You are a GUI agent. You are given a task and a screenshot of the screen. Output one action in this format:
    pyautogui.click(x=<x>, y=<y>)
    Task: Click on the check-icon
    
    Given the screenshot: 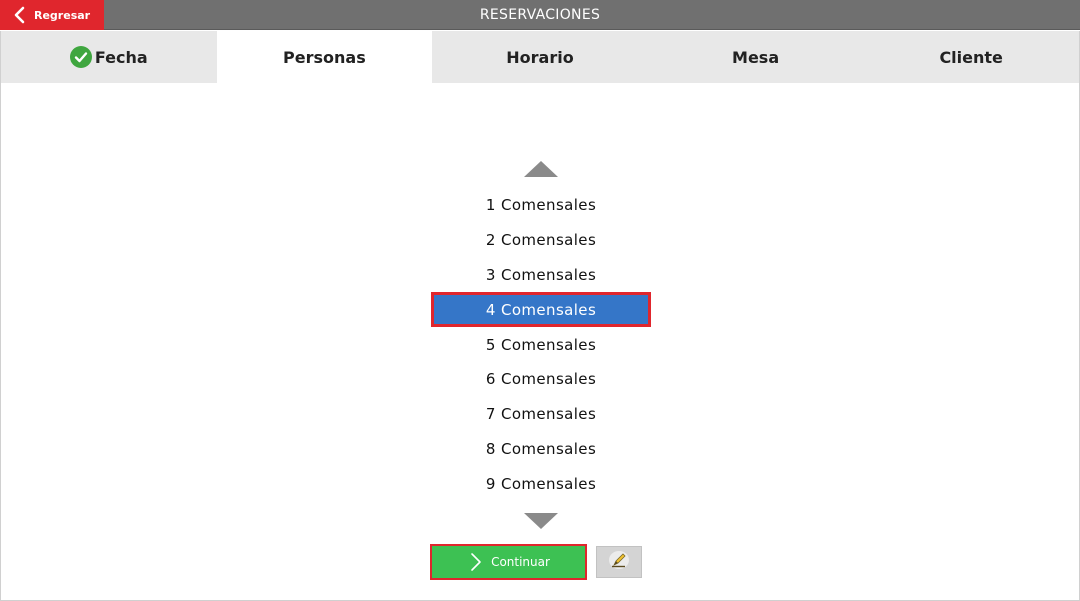 What is the action you would take?
    pyautogui.click(x=80, y=57)
    